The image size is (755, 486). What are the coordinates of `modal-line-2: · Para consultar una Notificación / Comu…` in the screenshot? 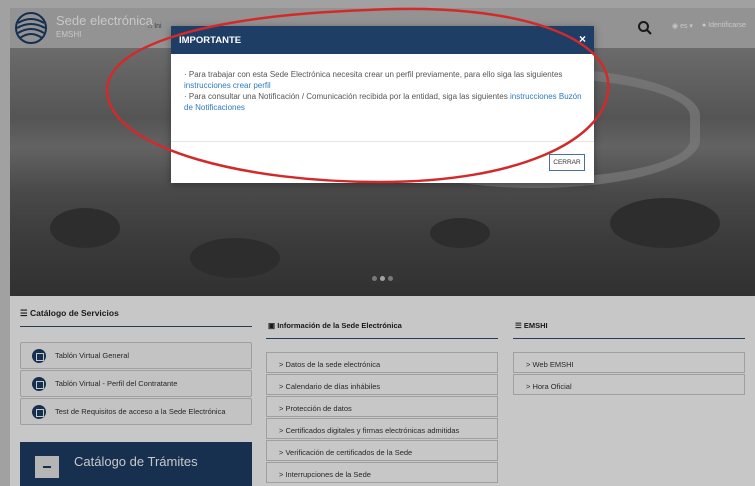 It's located at (346, 96).